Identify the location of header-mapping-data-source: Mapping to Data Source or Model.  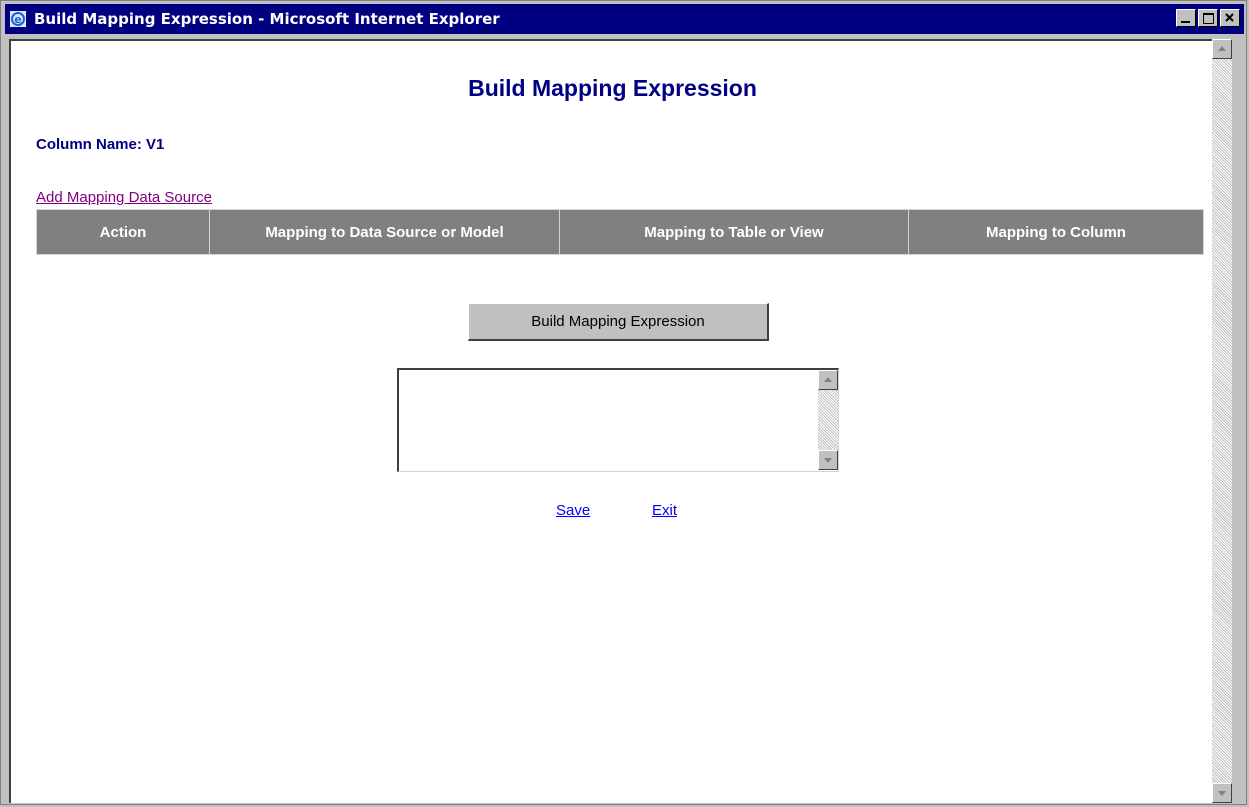
(384, 232).